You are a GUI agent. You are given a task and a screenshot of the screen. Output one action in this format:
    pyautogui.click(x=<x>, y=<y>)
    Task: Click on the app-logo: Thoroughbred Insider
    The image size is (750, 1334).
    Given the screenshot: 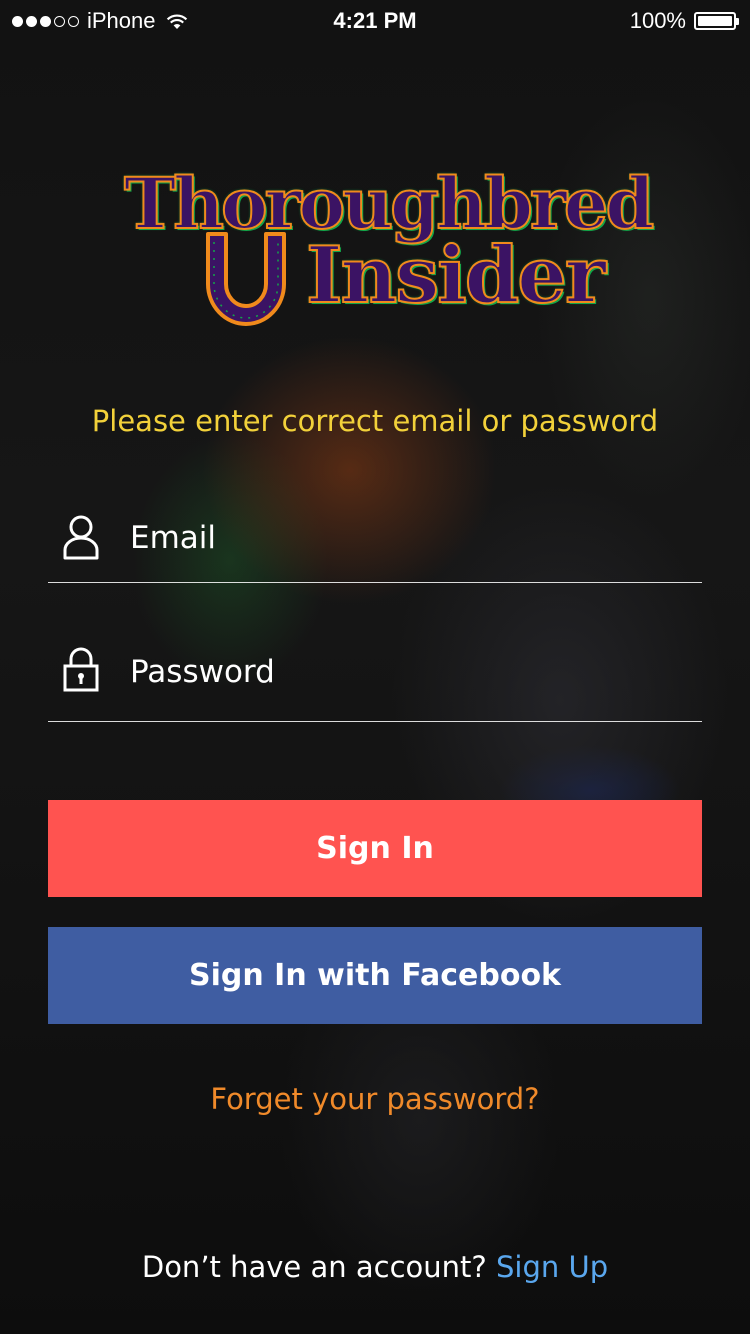 What is the action you would take?
    pyautogui.click(x=386, y=253)
    